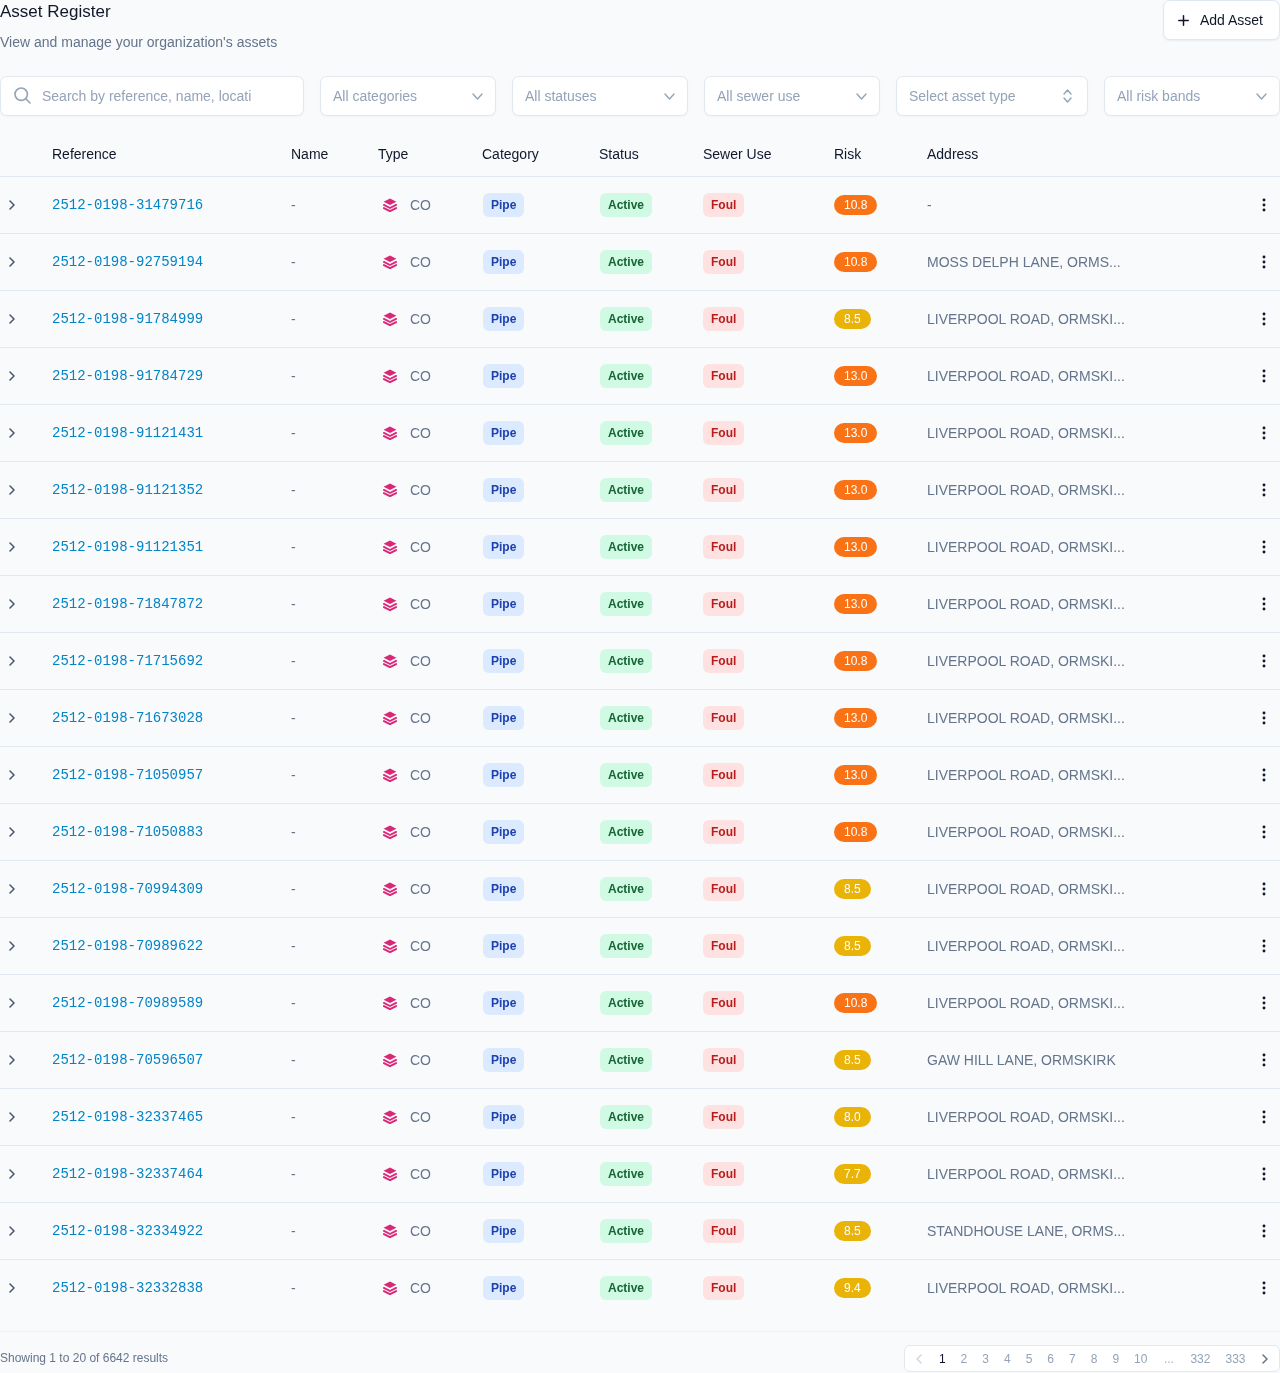  I want to click on reference-link: 2512-0198-71050883, so click(128, 832).